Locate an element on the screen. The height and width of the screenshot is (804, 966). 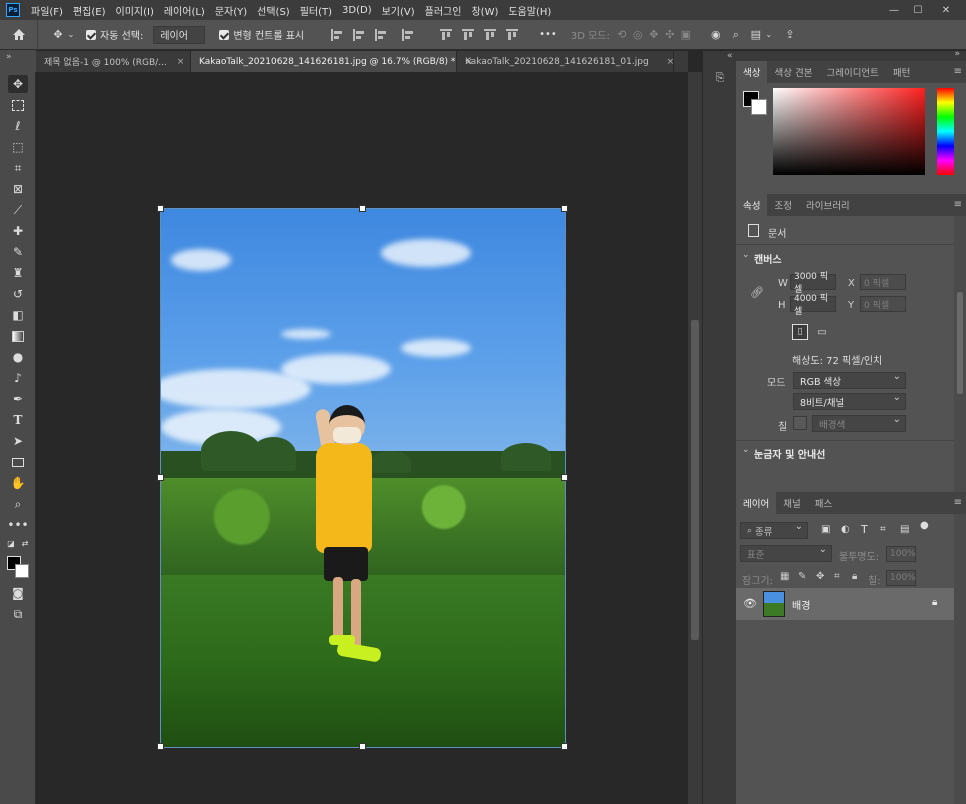
layer-filter-dropdown: ⌕ 종류 is located at coordinates (774, 530).